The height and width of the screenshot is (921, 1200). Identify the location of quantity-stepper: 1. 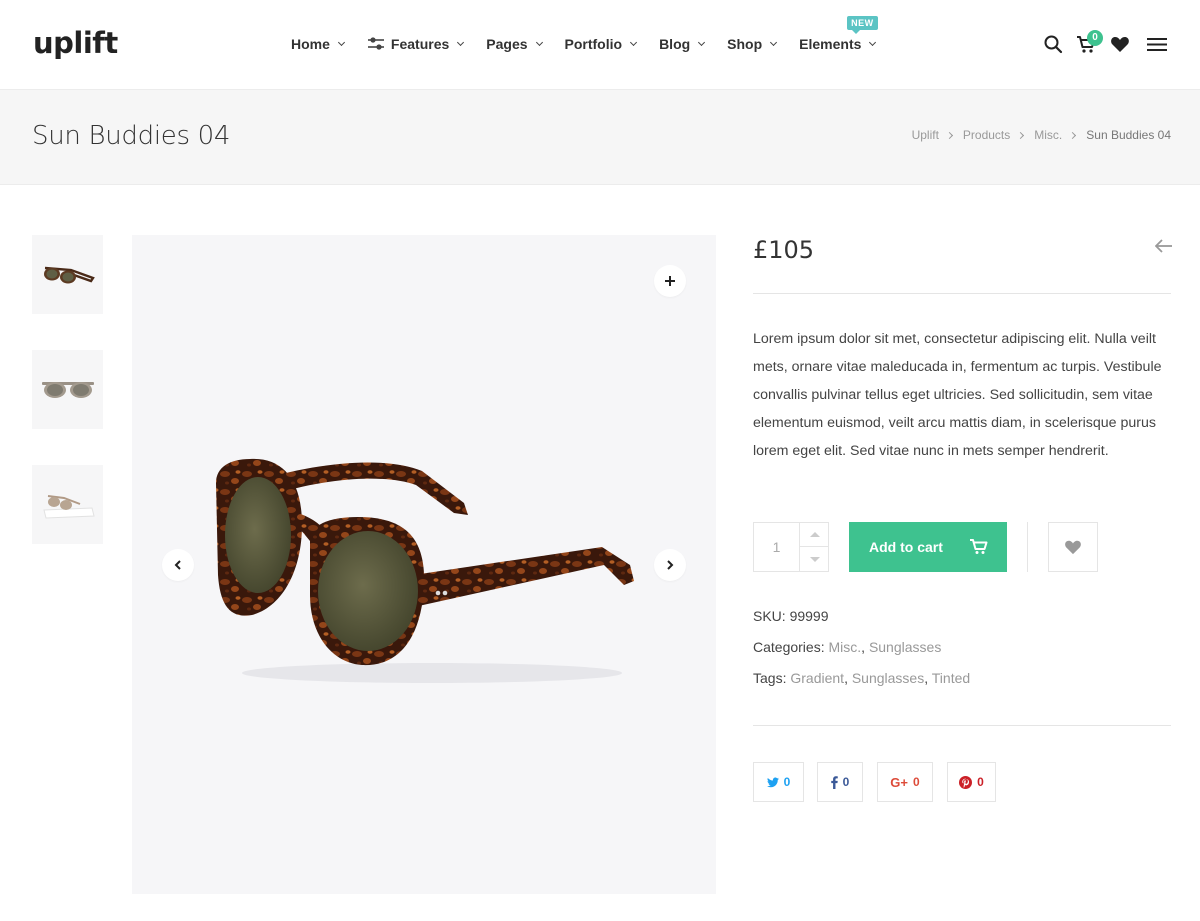
(791, 547).